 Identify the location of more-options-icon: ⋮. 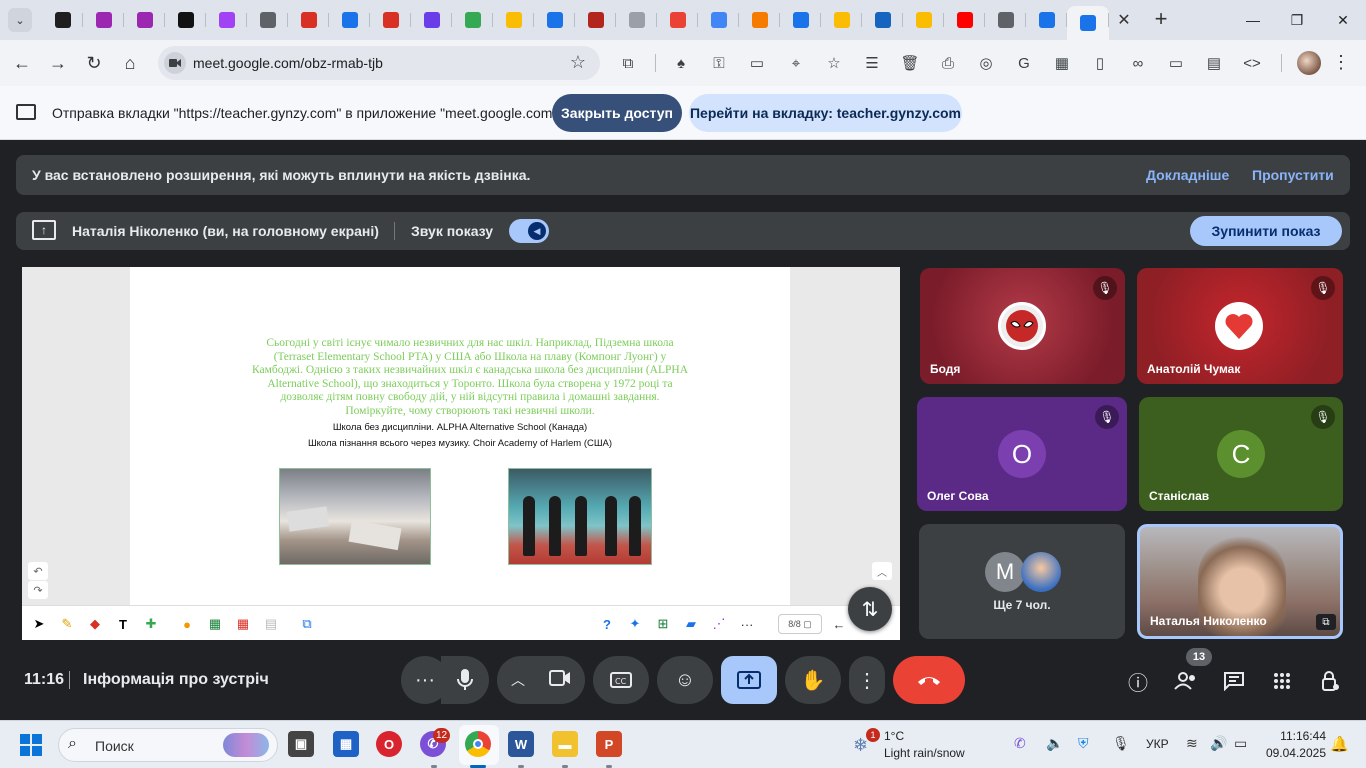
(867, 680).